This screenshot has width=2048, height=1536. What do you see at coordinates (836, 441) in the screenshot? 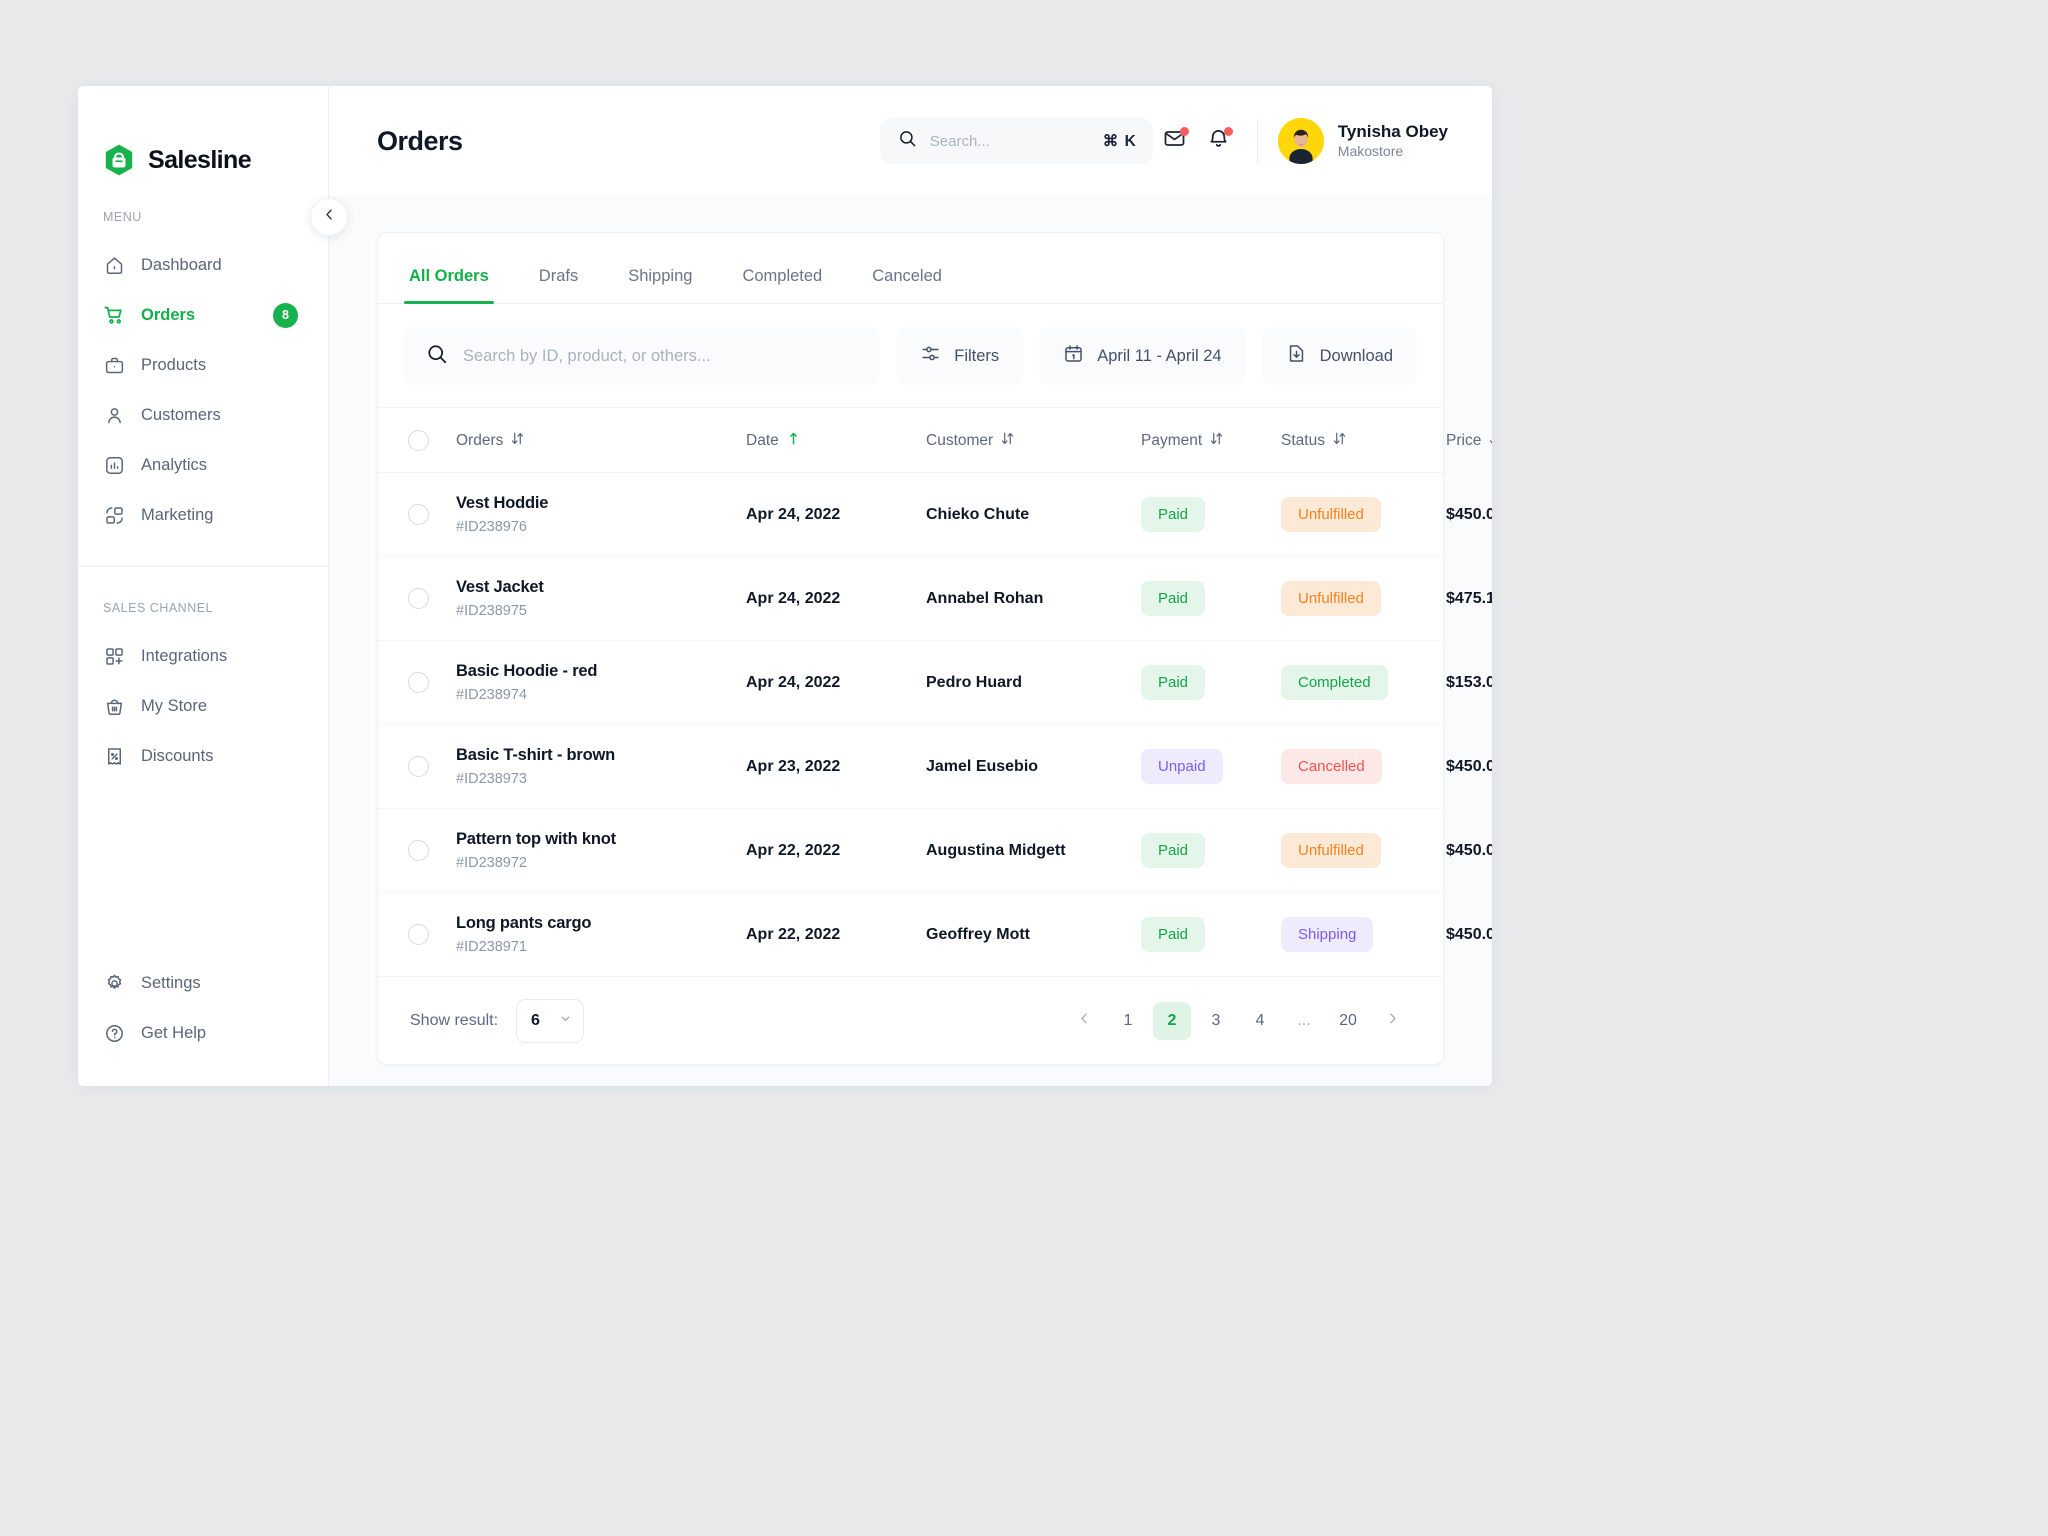
I see `column-header-date: Date` at bounding box center [836, 441].